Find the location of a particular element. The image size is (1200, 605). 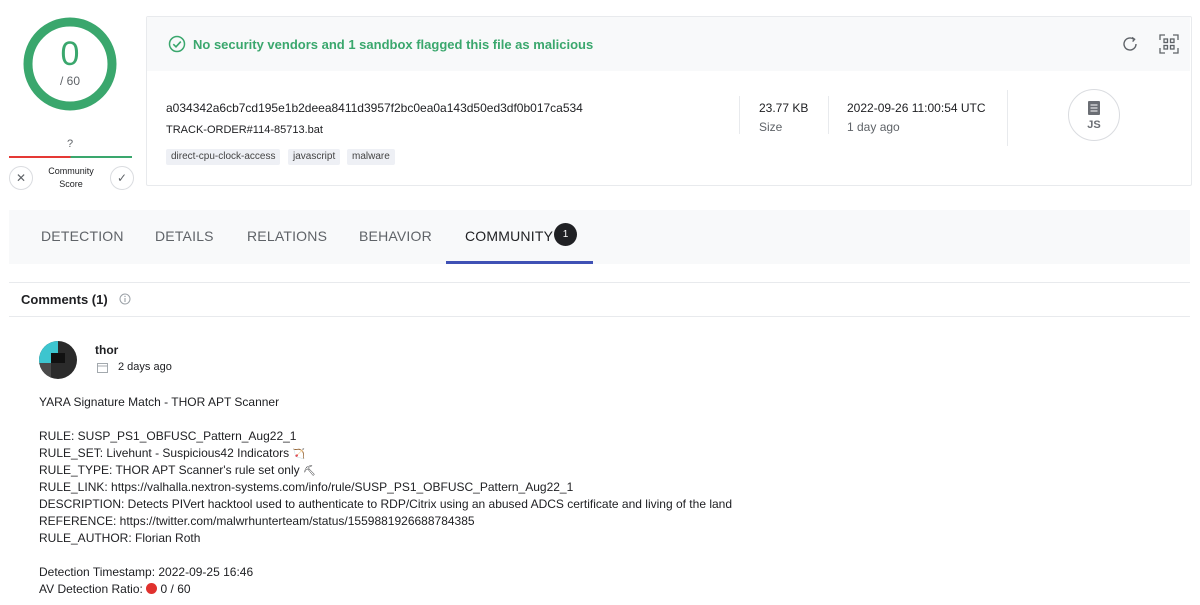

calendar-icon is located at coordinates (102, 368).